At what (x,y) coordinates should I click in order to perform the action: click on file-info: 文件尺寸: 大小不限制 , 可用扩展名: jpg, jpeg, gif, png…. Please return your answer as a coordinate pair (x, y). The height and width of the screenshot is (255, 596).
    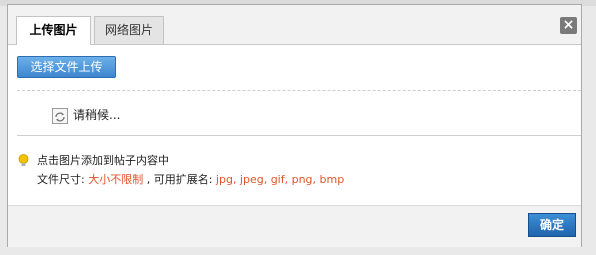
    Looking at the image, I should click on (190, 179).